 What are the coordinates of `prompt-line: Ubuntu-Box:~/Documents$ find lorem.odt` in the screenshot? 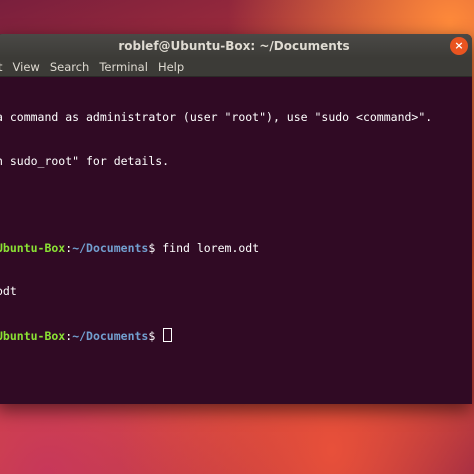 It's located at (236, 248).